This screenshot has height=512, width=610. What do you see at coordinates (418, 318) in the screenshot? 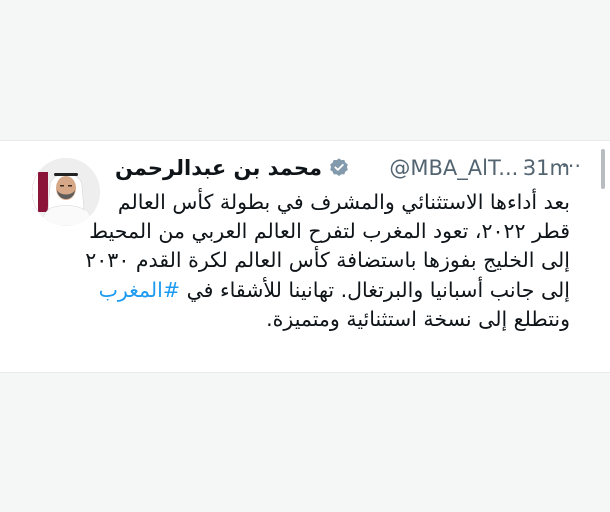
I see `tweet-text-part-2: ونتطلع إلى نسخة استثنائية ومتميزة.` at bounding box center [418, 318].